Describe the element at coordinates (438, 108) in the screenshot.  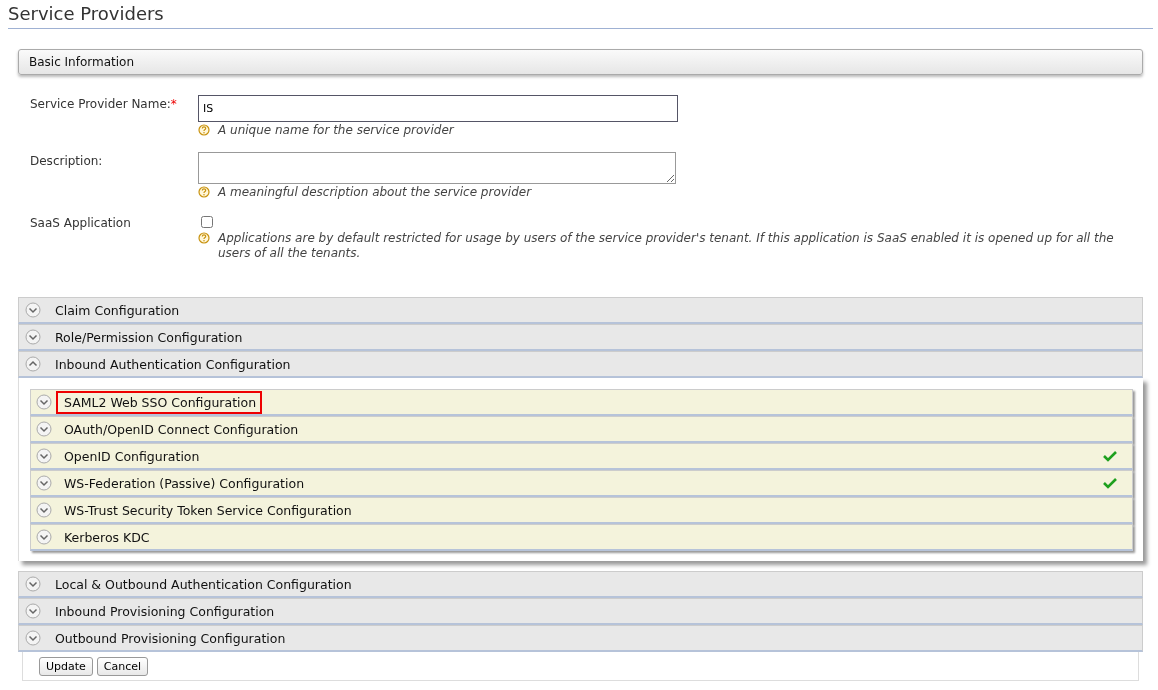
I see `name-input: IS` at that location.